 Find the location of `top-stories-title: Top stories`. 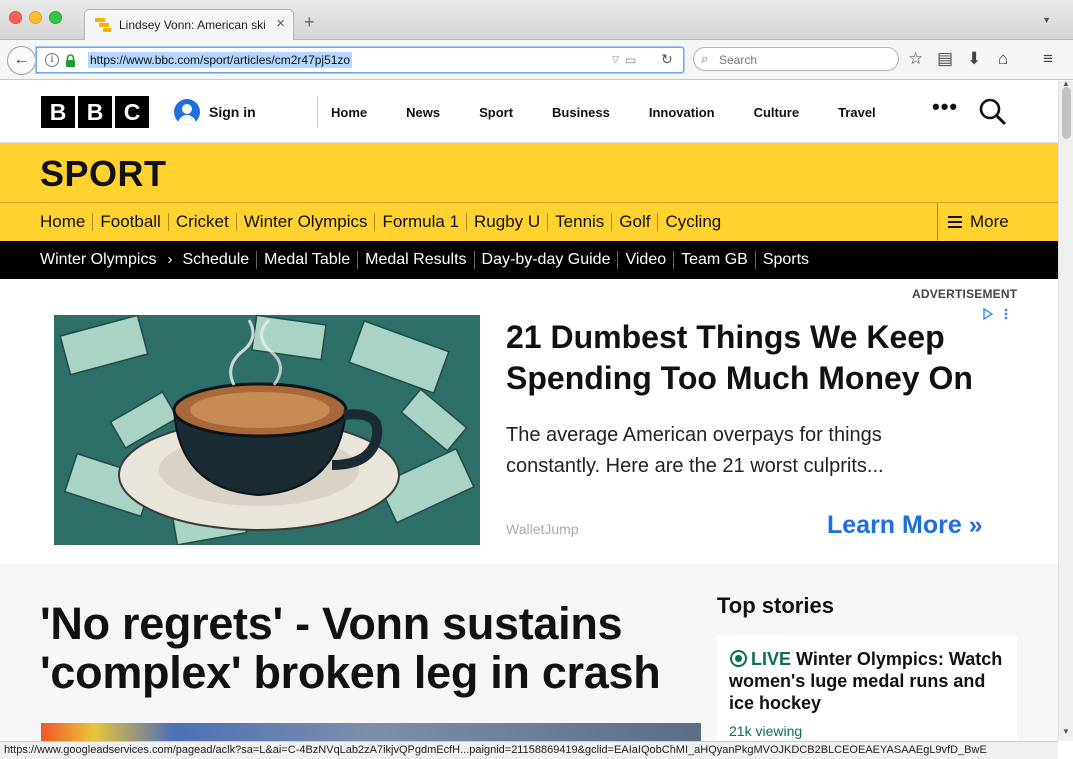

top-stories-title: Top stories is located at coordinates (775, 605).